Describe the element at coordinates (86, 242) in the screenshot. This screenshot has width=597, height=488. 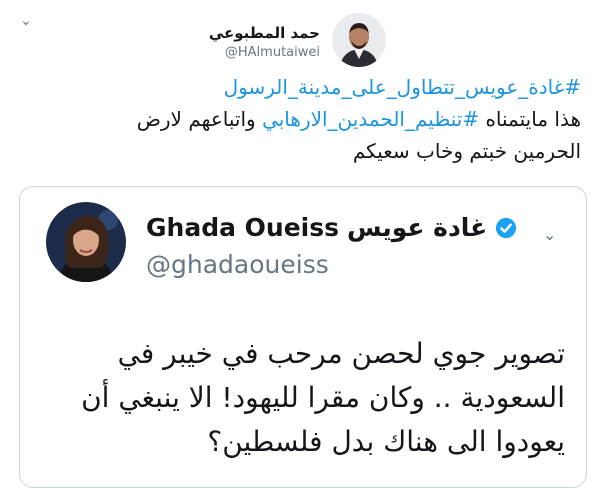
I see `quoted-author-avatar` at that location.